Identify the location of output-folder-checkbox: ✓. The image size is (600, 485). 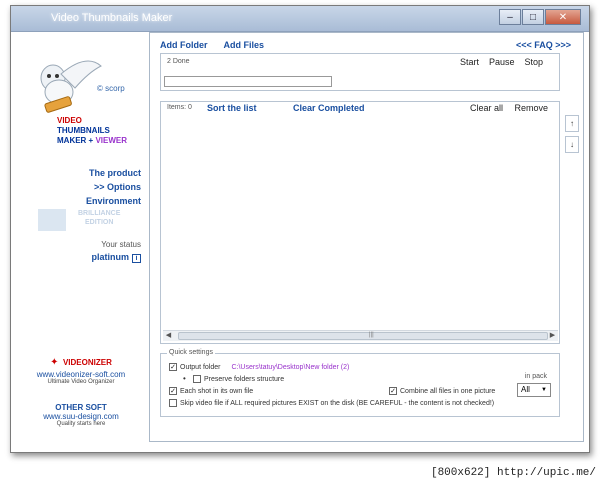
(173, 367).